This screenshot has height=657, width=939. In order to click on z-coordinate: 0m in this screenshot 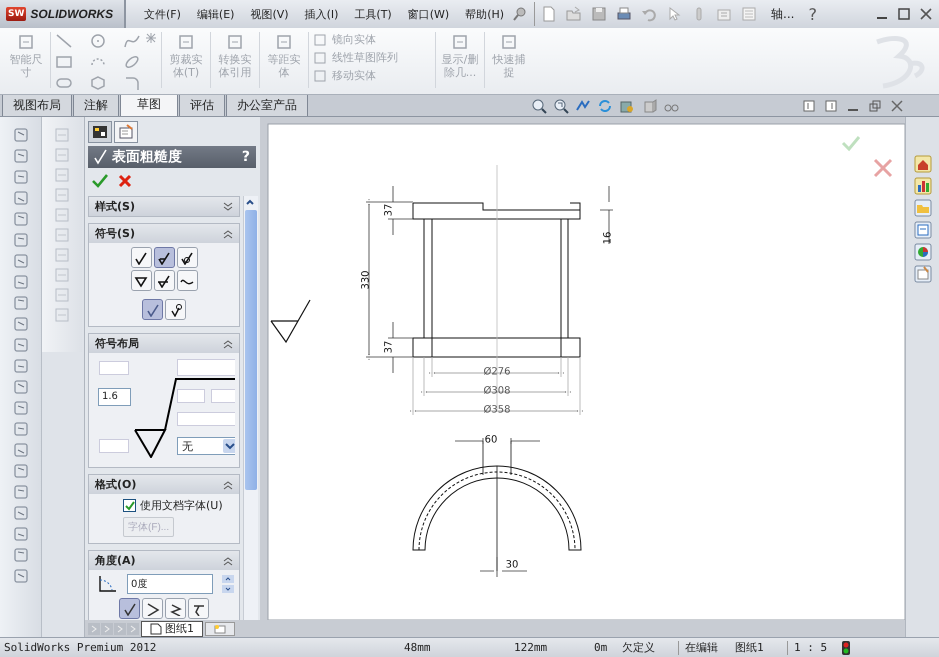, I will do `click(601, 647)`.